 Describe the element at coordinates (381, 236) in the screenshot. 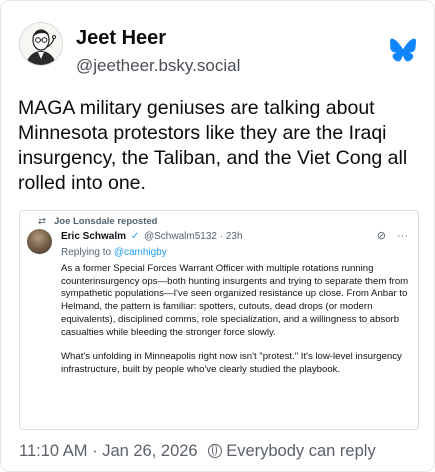

I see `grok-icon: ⊘` at that location.